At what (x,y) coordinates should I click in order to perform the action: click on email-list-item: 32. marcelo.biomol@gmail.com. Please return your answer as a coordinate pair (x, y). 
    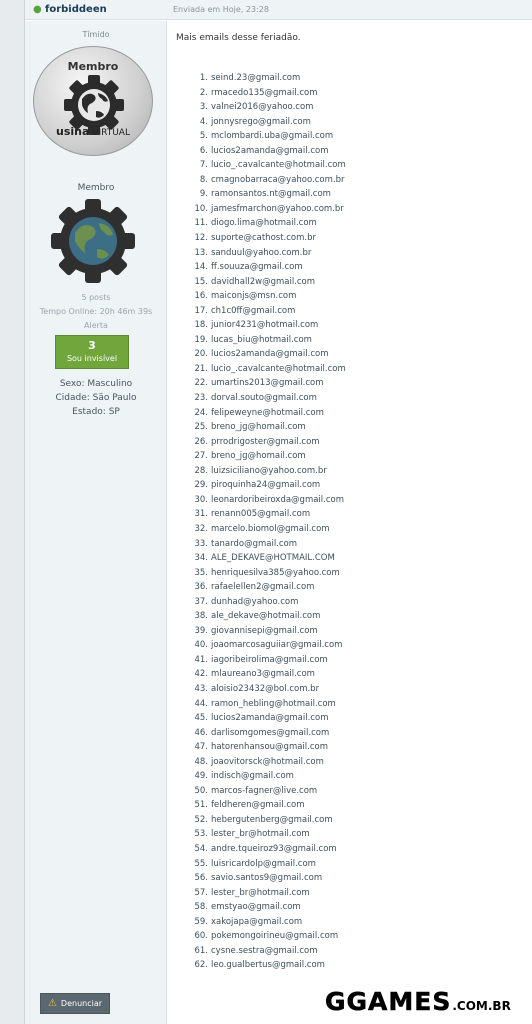
    Looking at the image, I should click on (269, 529).